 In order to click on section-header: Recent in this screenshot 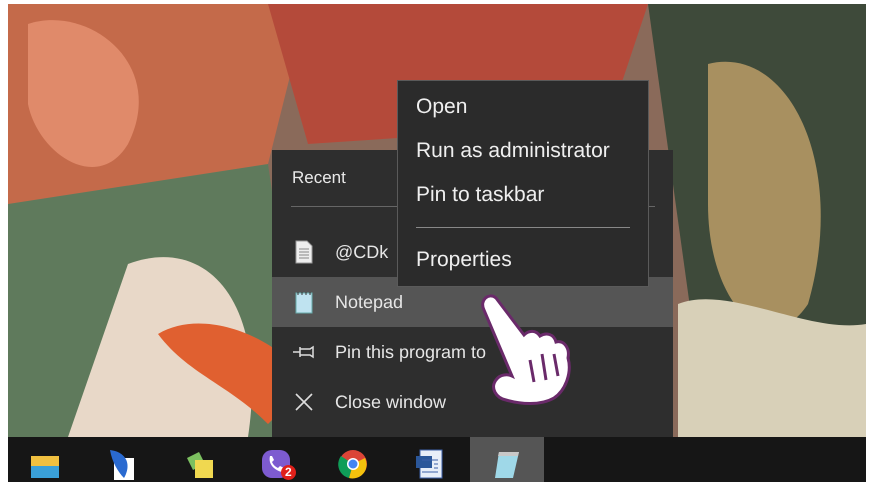, I will do `click(319, 178)`.